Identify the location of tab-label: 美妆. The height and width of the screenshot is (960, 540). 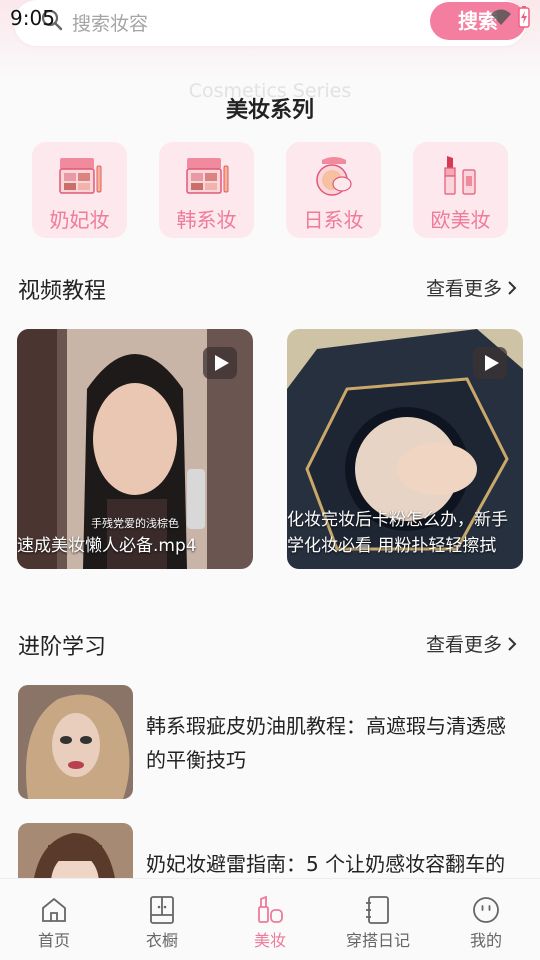
(269, 940).